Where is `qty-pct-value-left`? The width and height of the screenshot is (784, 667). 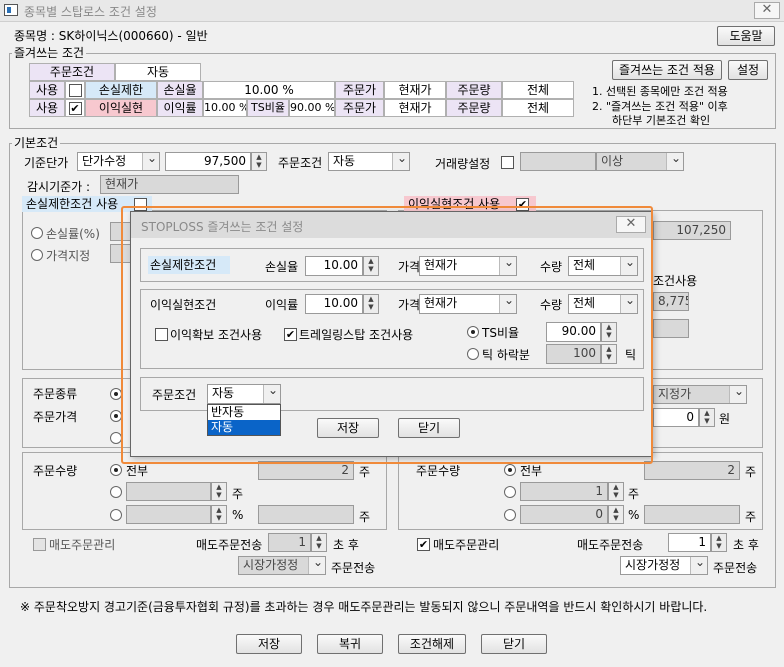
qty-pct-value-left is located at coordinates (306, 514).